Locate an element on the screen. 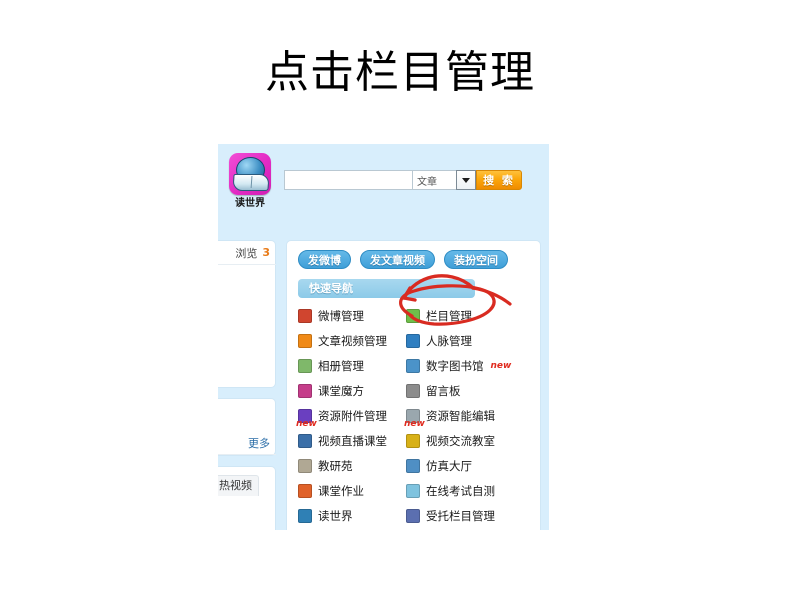  nav-item-label: 文章视频管理 is located at coordinates (352, 340).